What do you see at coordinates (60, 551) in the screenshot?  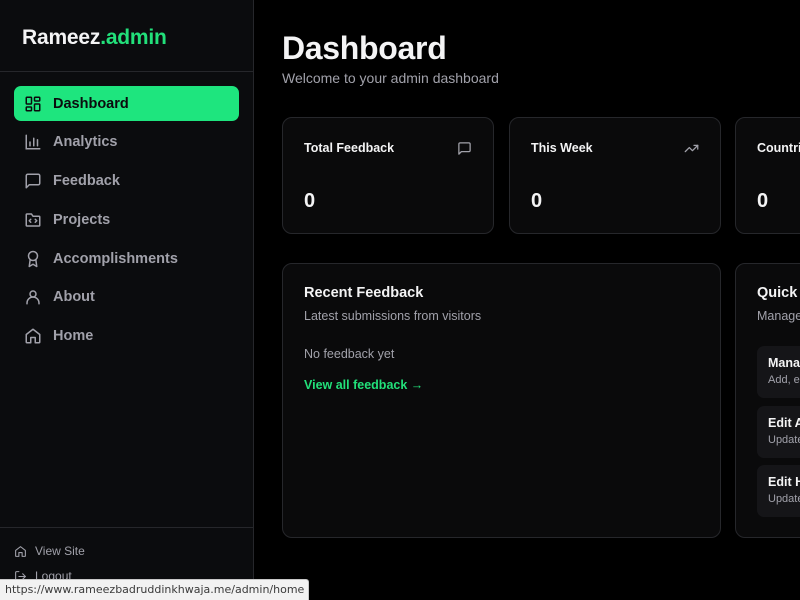 I see `view-site-label: View Site` at bounding box center [60, 551].